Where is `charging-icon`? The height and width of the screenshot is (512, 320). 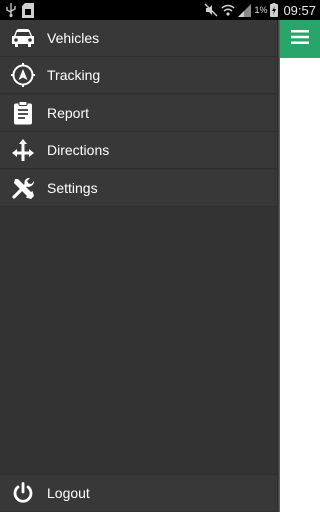
charging-icon is located at coordinates (274, 10).